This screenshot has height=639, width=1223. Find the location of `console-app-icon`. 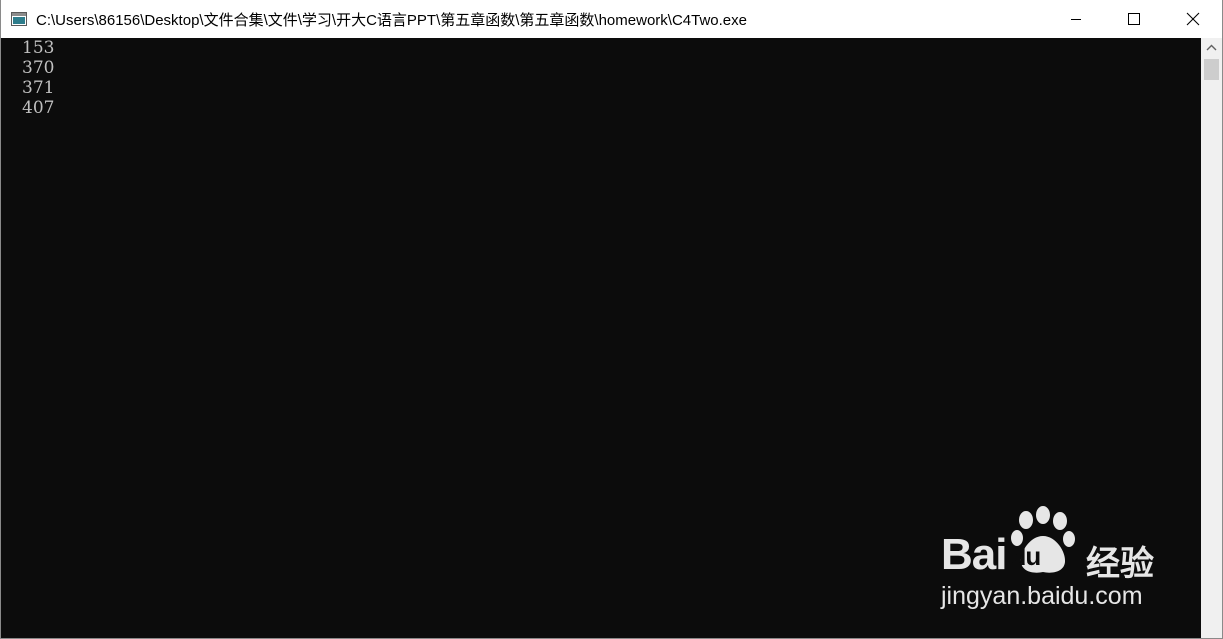

console-app-icon is located at coordinates (19, 18).